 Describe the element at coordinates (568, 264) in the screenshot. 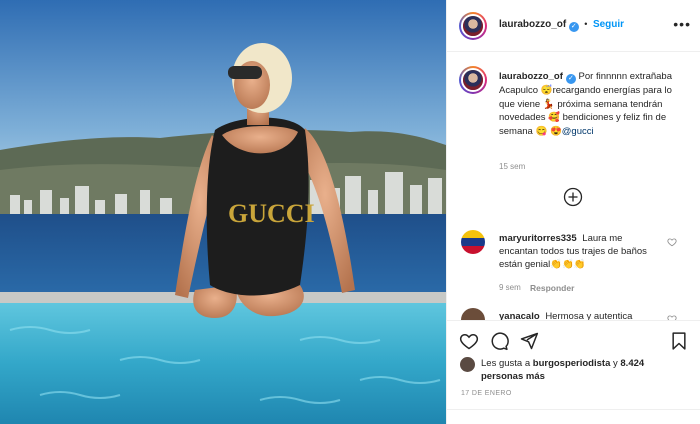

I see `comment-emojis: 👏👏👏` at that location.